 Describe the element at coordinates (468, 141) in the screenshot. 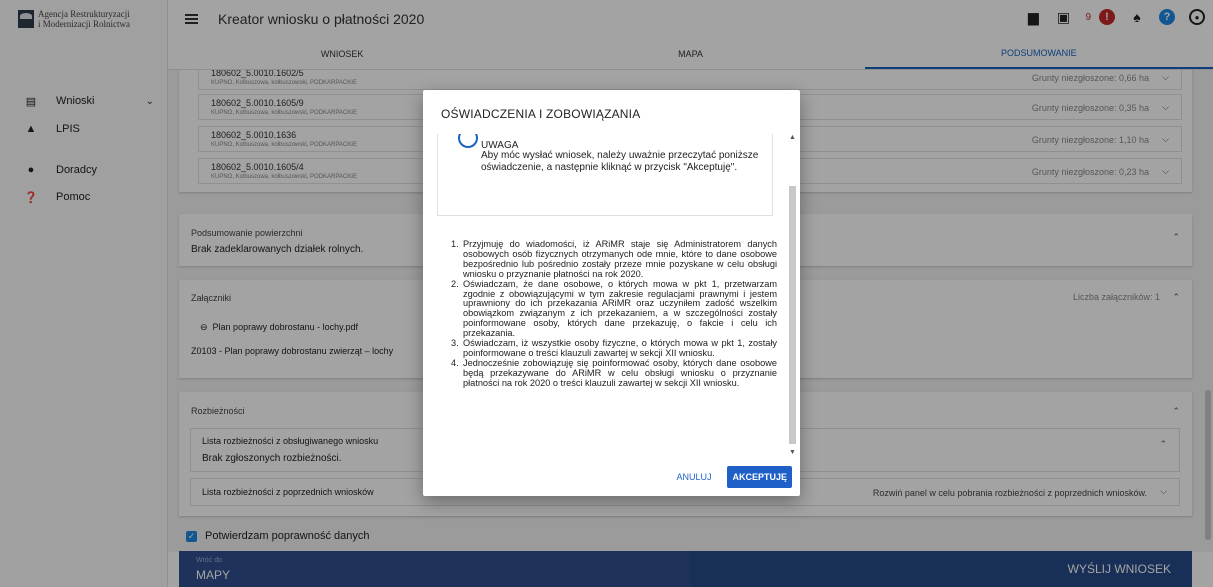

I see `info-icon` at that location.